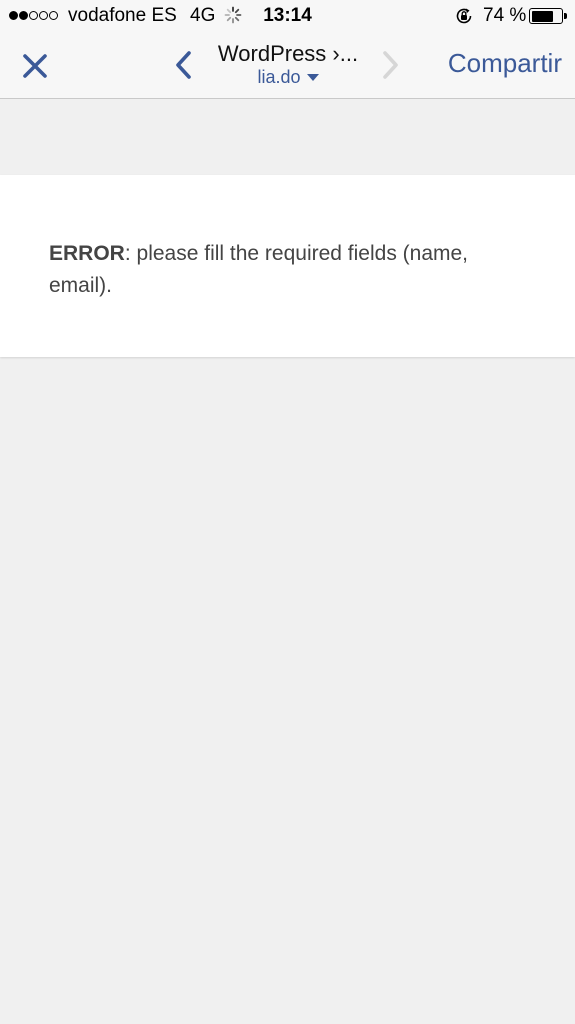  What do you see at coordinates (287, 16) in the screenshot?
I see `status-bar: vodafone ES 4G 13:14 74 %` at bounding box center [287, 16].